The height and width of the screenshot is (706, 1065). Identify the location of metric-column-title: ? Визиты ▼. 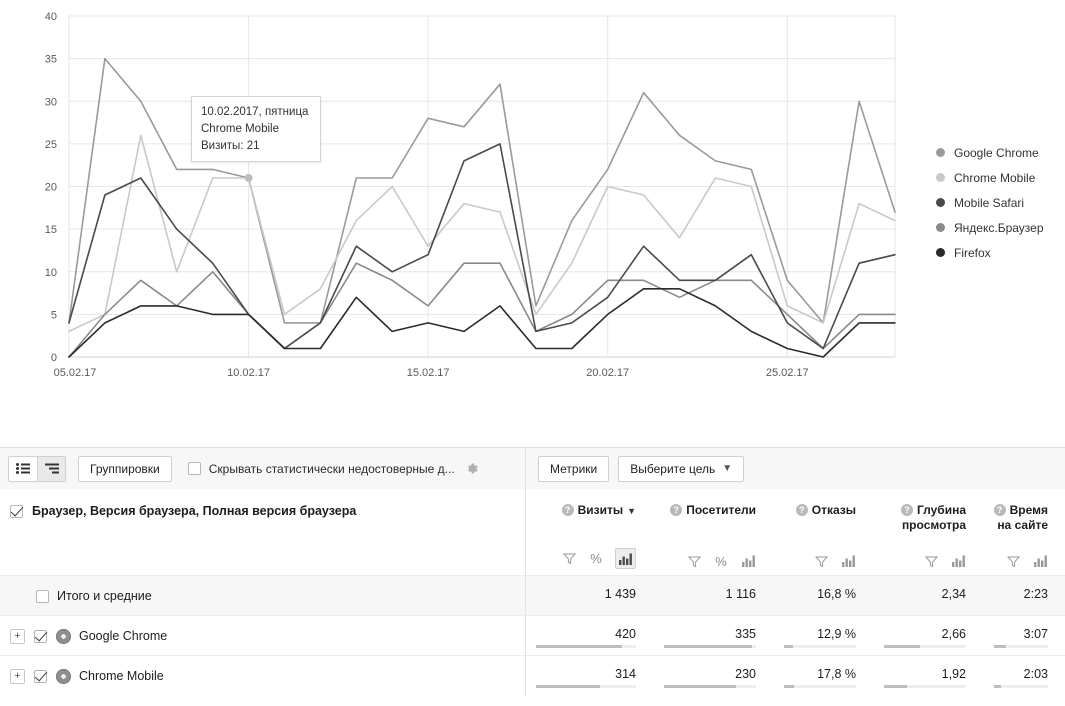
(581, 504).